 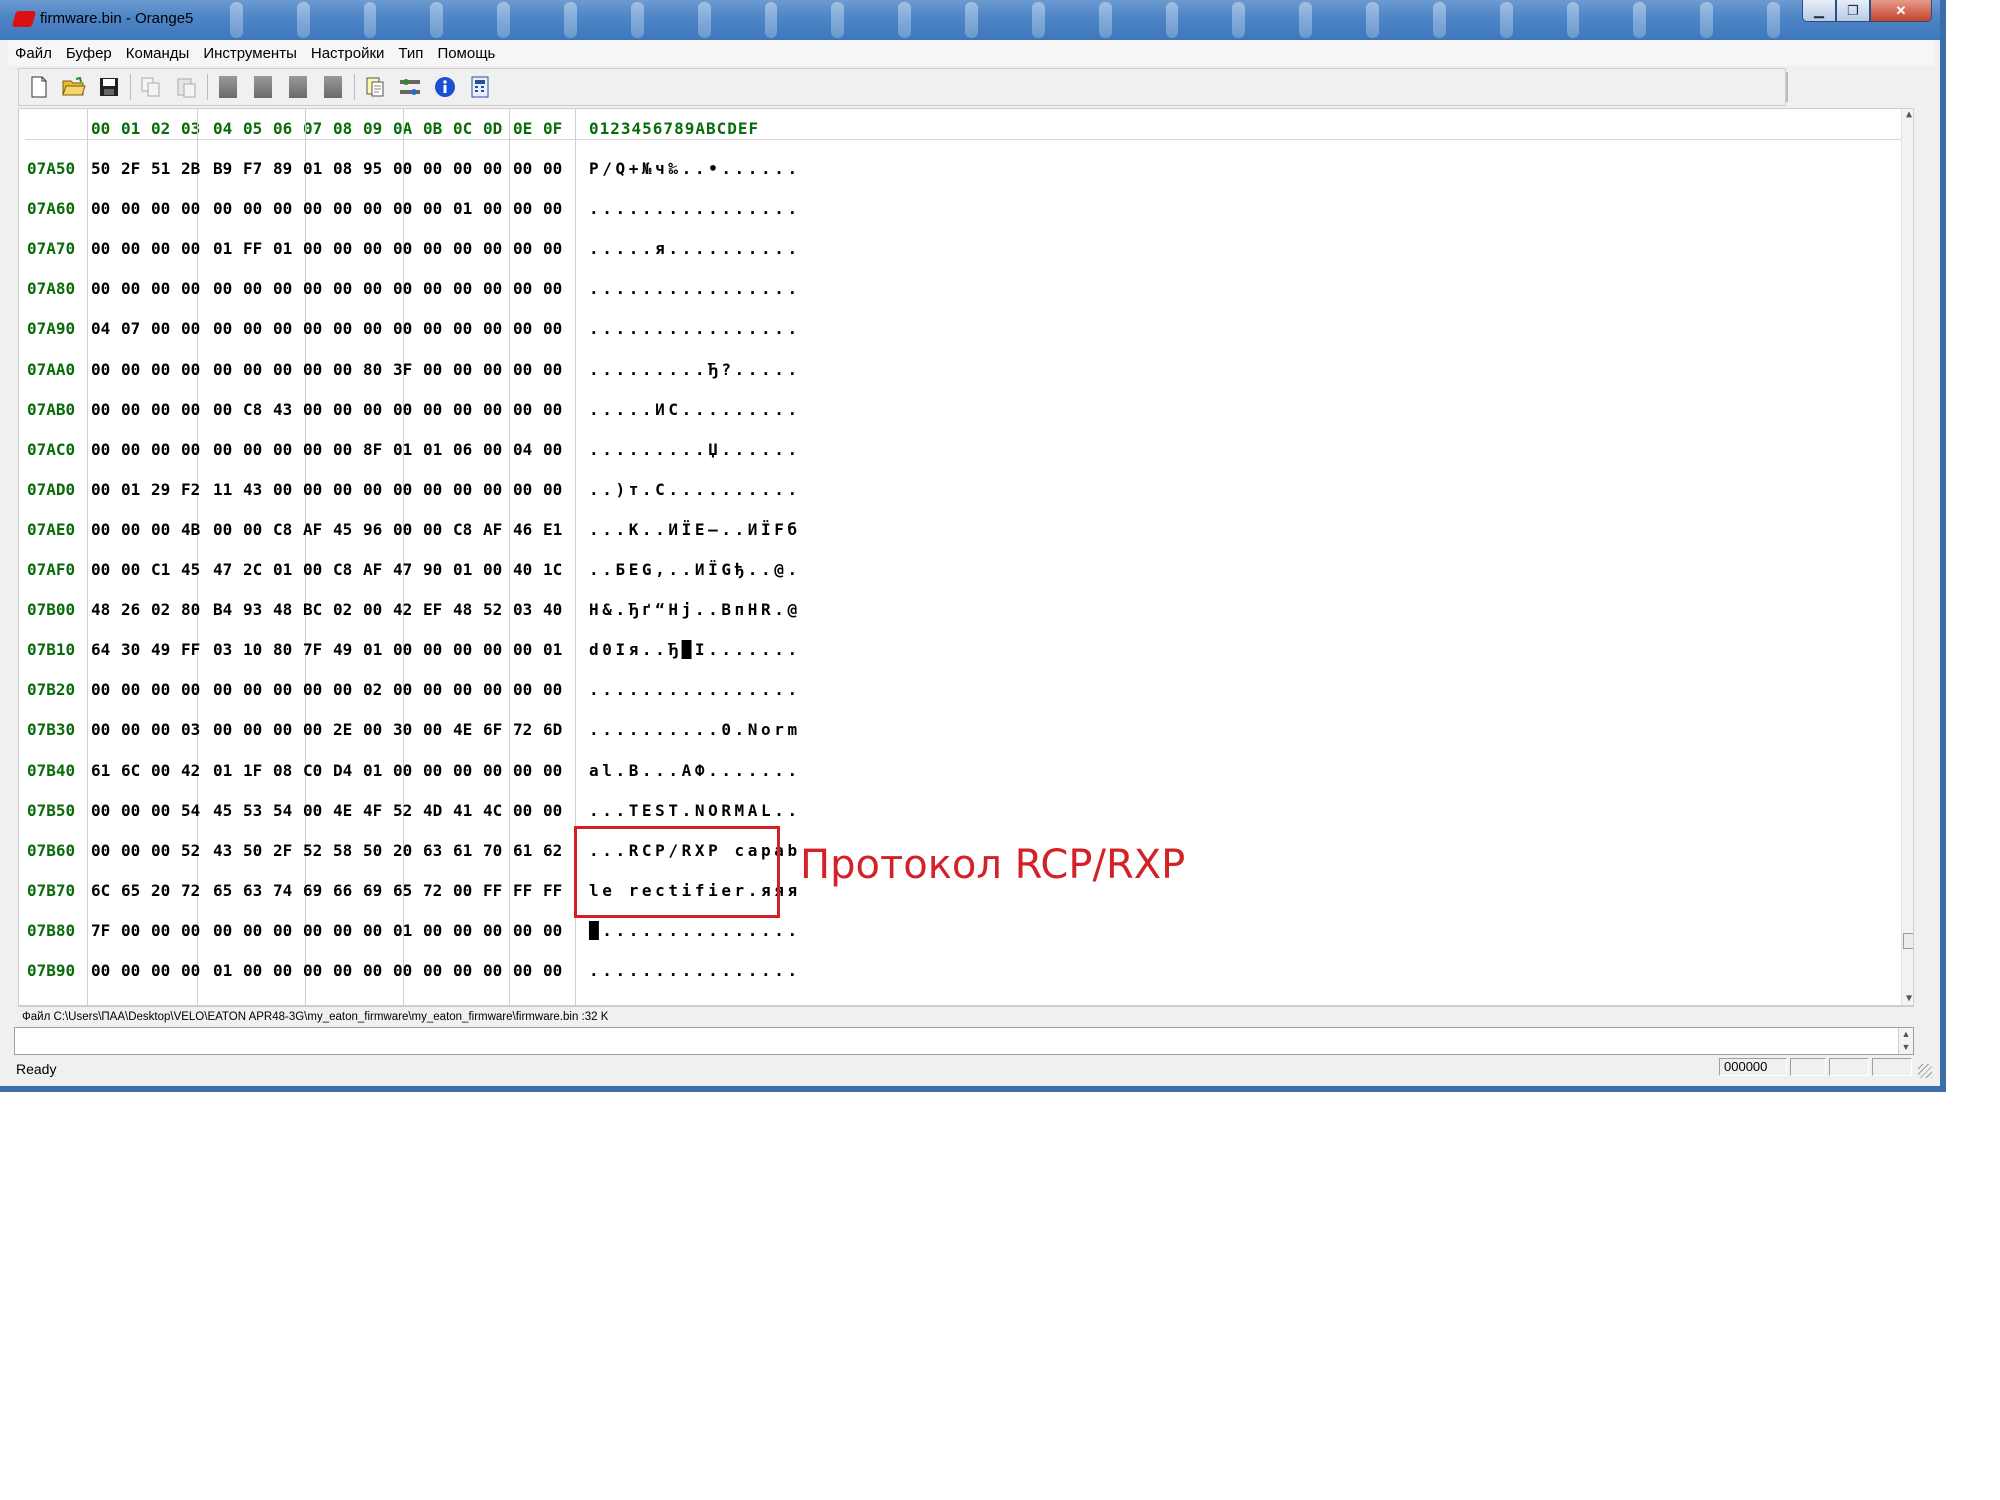 I want to click on hex-byte: E1, so click(x=552, y=529).